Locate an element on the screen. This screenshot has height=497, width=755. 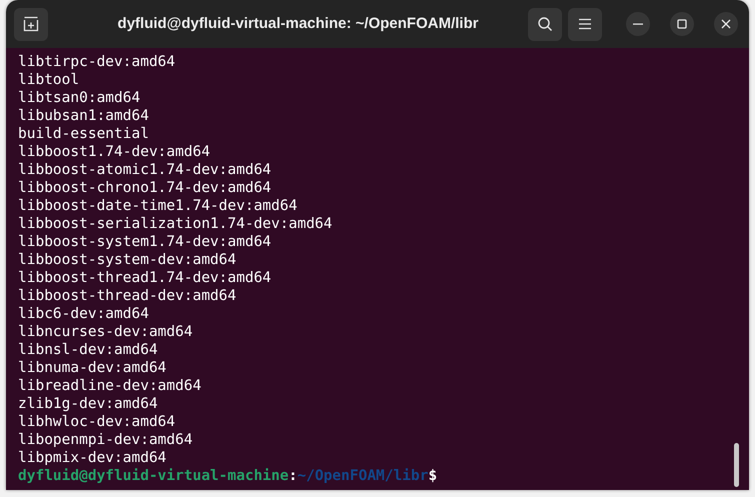
output-line: libboost-thread-dev:amd64 is located at coordinates (127, 296).